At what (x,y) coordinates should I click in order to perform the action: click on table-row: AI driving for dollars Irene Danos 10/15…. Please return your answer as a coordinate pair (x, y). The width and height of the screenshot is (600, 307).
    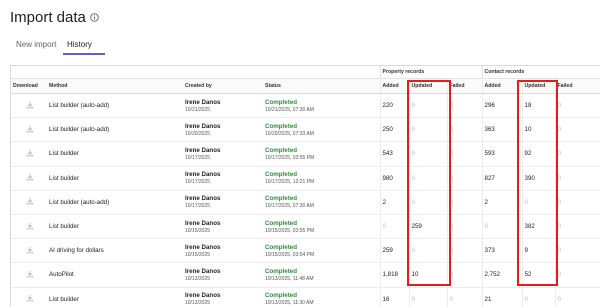
    Looking at the image, I should click on (305, 251).